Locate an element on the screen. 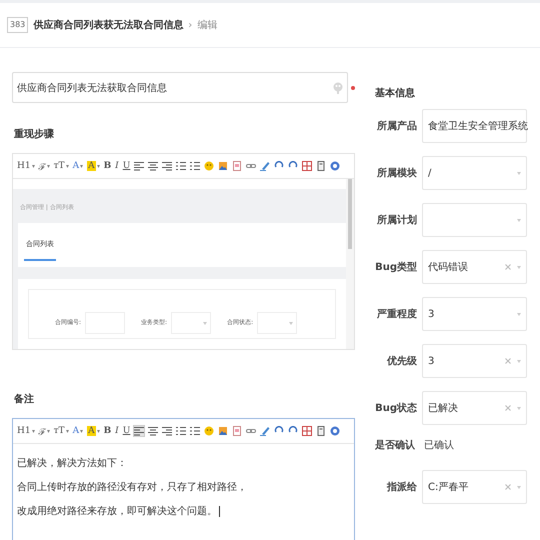 The image size is (540, 540). select-field: 代码错误 is located at coordinates (474, 267).